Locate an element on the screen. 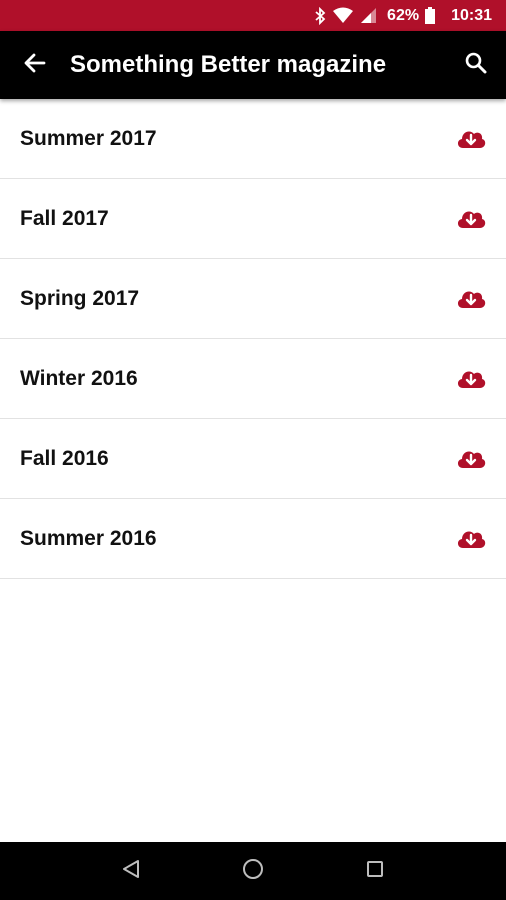 Image resolution: width=506 pixels, height=900 pixels. list-item: Summer 2017 is located at coordinates (253, 139).